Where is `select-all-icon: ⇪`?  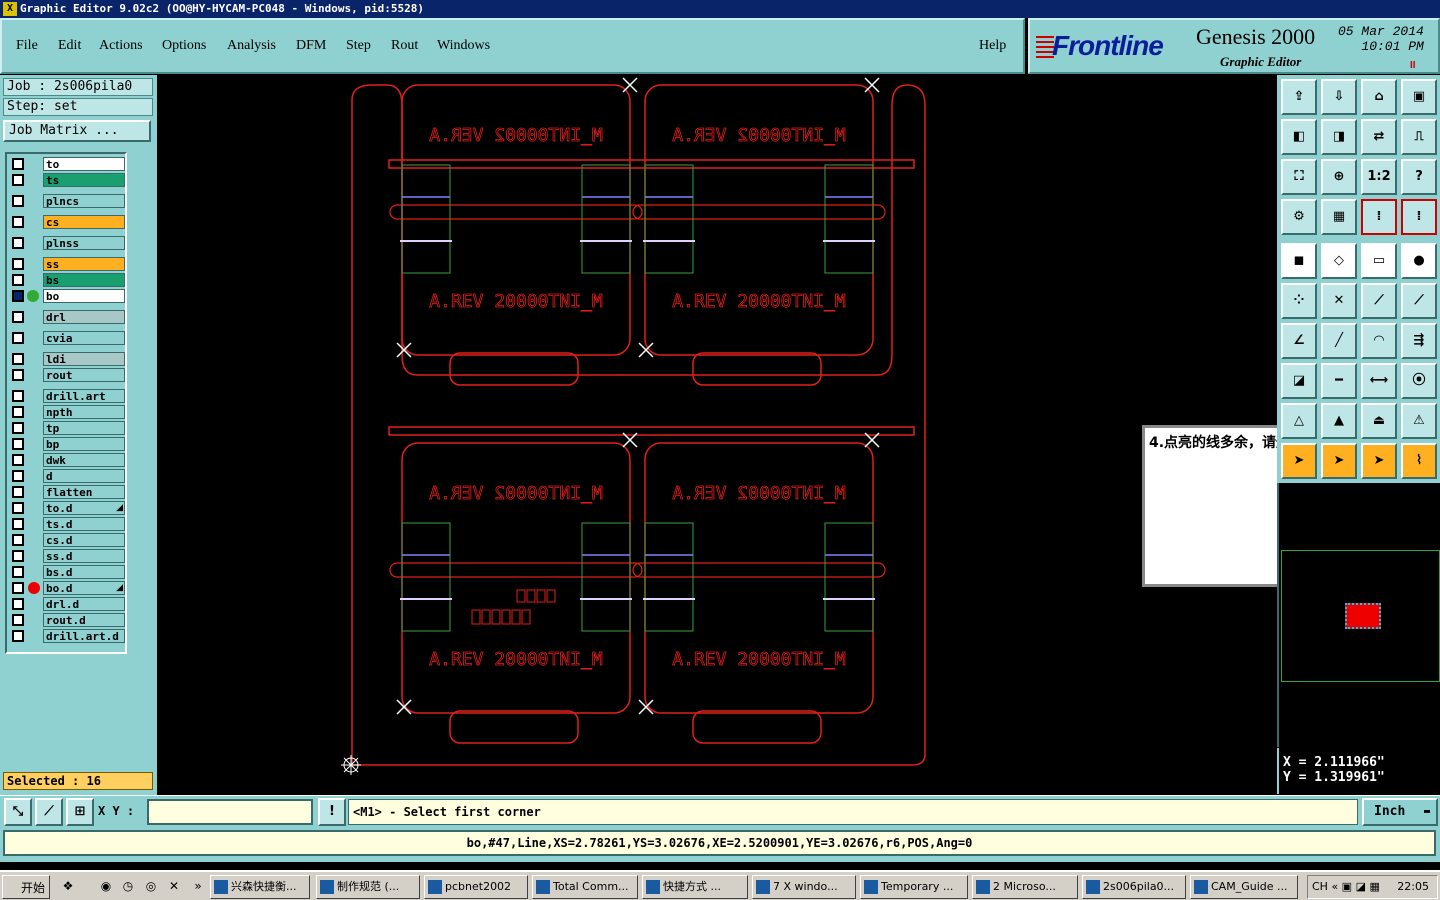
select-all-icon: ⇪ is located at coordinates (1299, 97).